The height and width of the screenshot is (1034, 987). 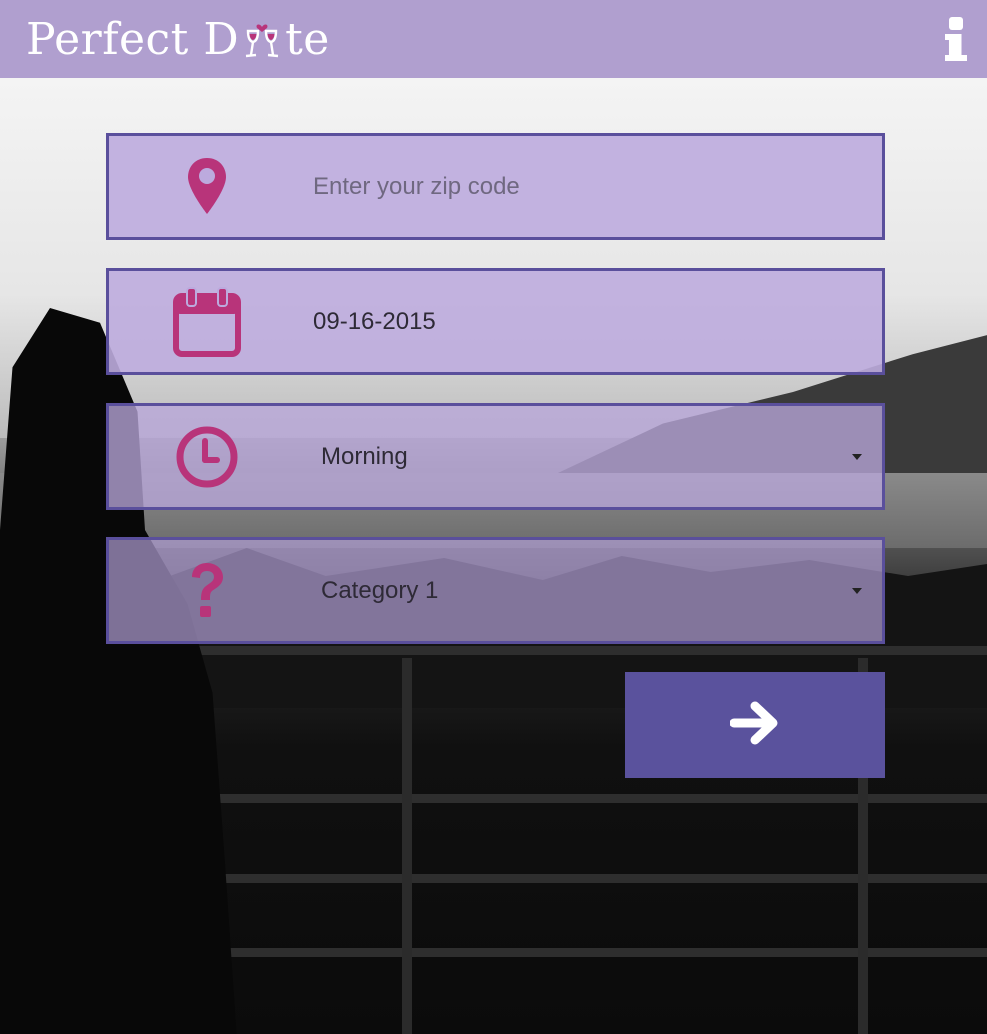 I want to click on arrow-right-icon, so click(x=754, y=725).